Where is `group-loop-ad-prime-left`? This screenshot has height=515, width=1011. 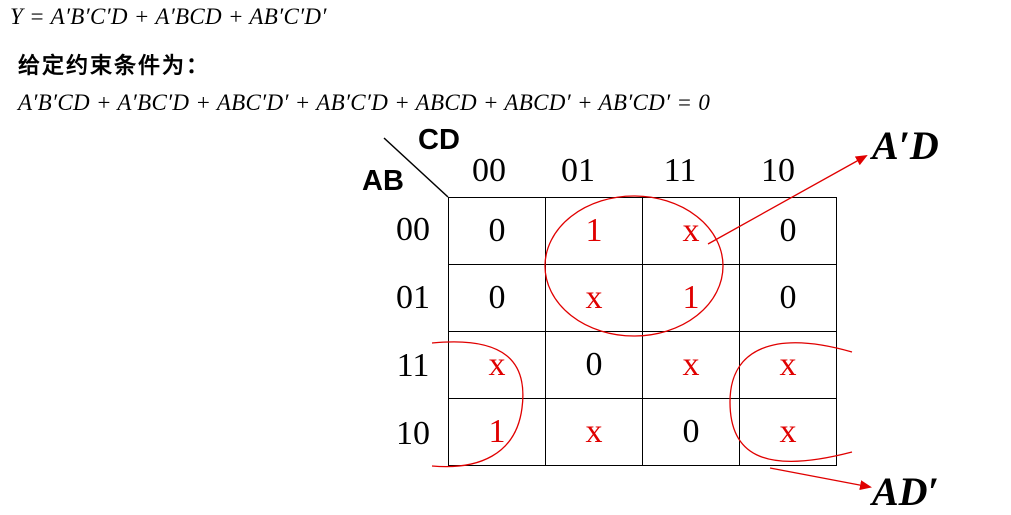
group-loop-ad-prime-left is located at coordinates (477, 404).